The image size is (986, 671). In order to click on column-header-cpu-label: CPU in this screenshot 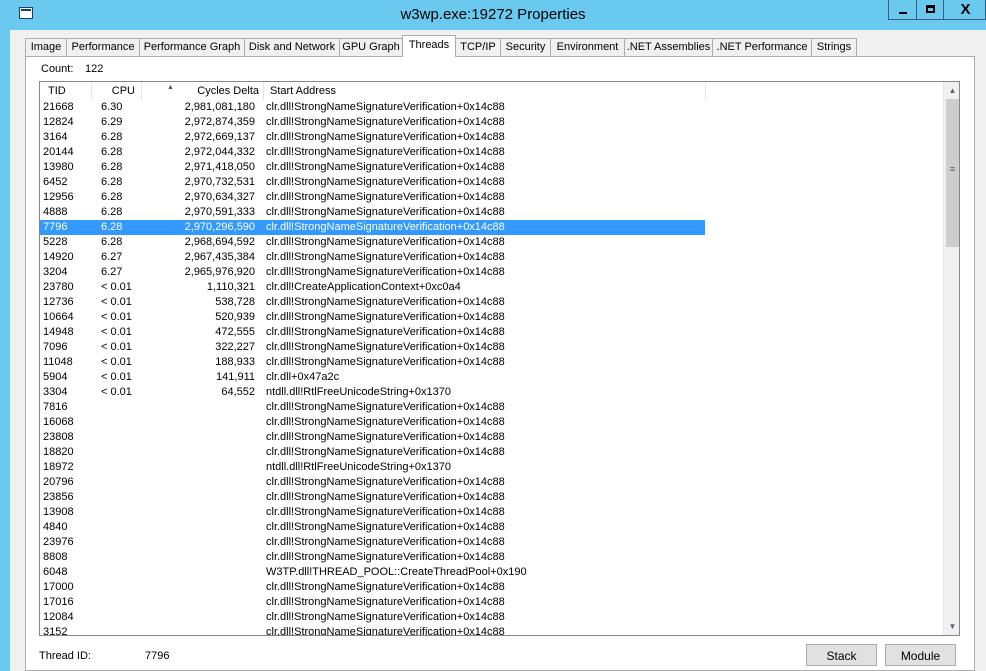, I will do `click(123, 91)`.